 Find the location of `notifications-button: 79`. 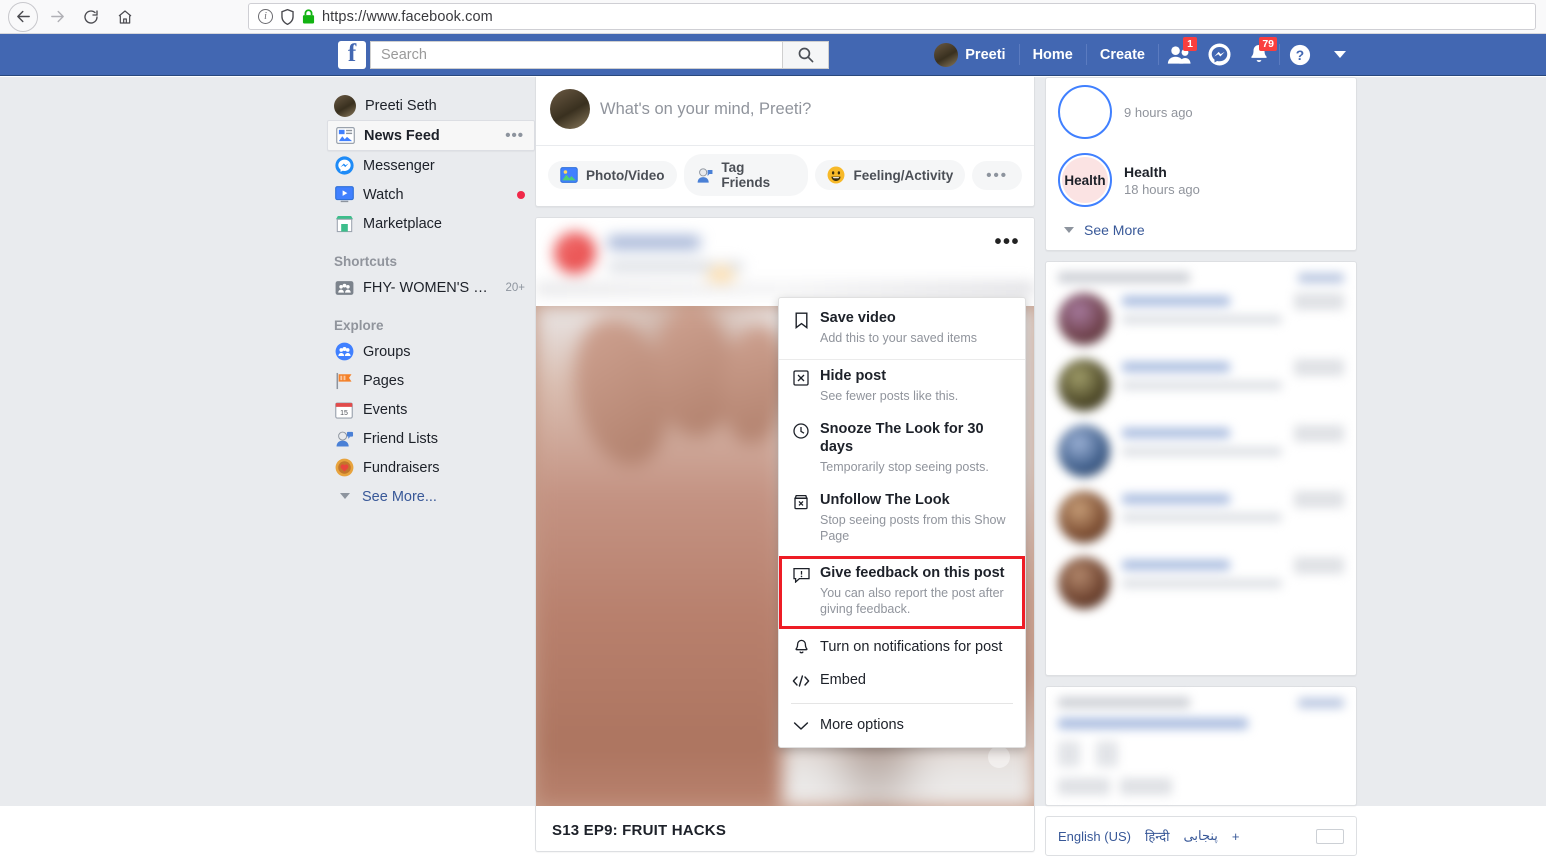

notifications-button: 79 is located at coordinates (1259, 55).